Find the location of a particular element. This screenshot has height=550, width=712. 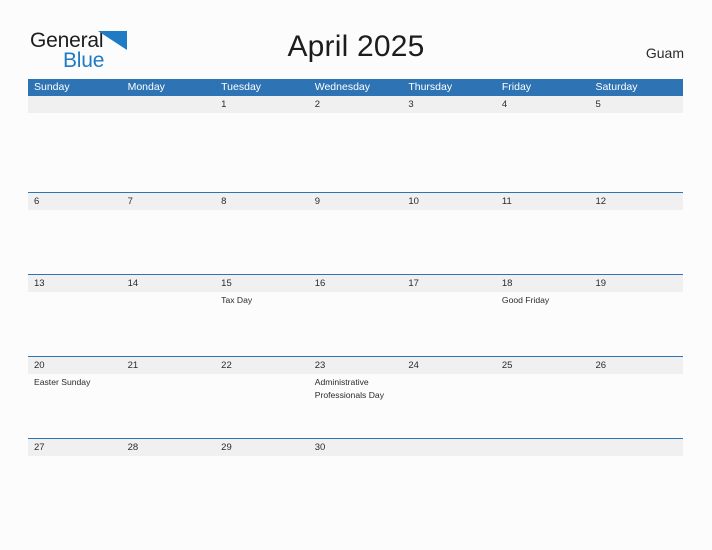

day-cell-23: Administrative Professionals Day is located at coordinates (356, 406).